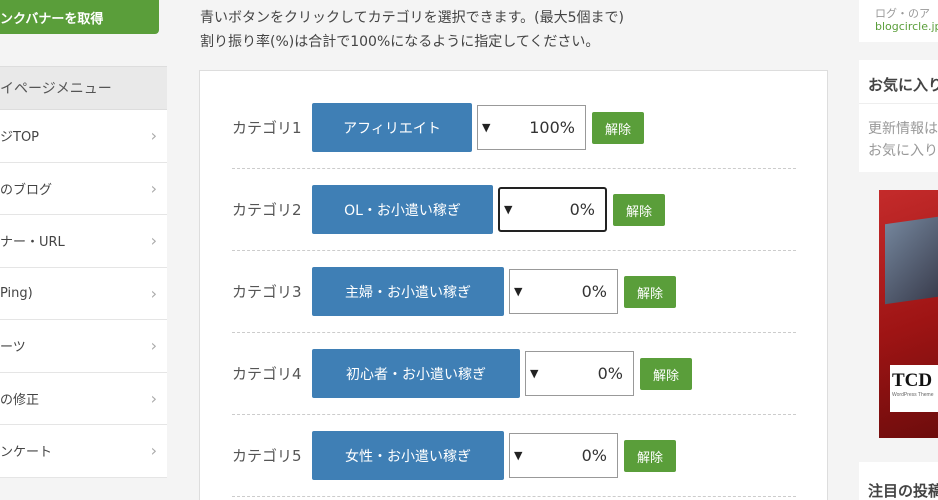 The width and height of the screenshot is (938, 500). What do you see at coordinates (903, 151) in the screenshot?
I see `favorites-text: お気に入り` at bounding box center [903, 151].